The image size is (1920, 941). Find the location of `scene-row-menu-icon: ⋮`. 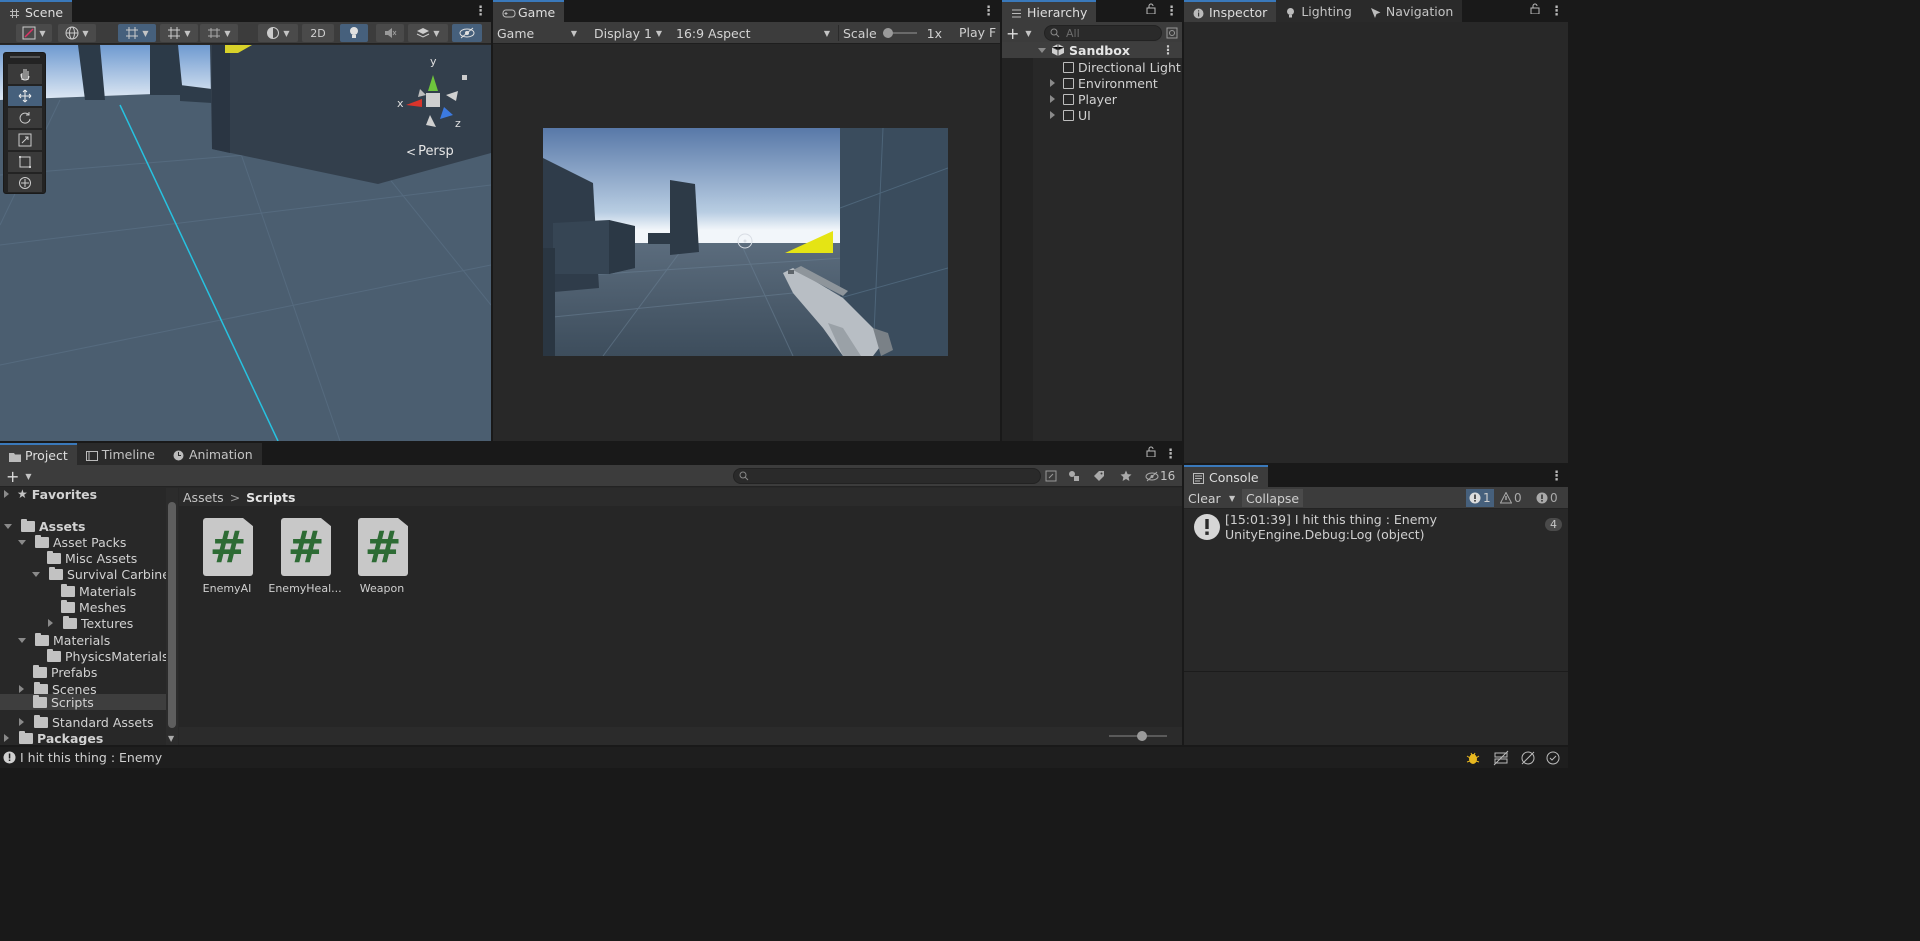

scene-row-menu-icon: ⋮ is located at coordinates (1168, 50).